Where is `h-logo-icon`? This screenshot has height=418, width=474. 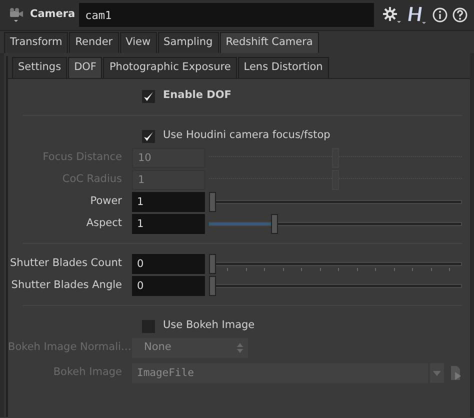
h-logo-icon is located at coordinates (417, 15).